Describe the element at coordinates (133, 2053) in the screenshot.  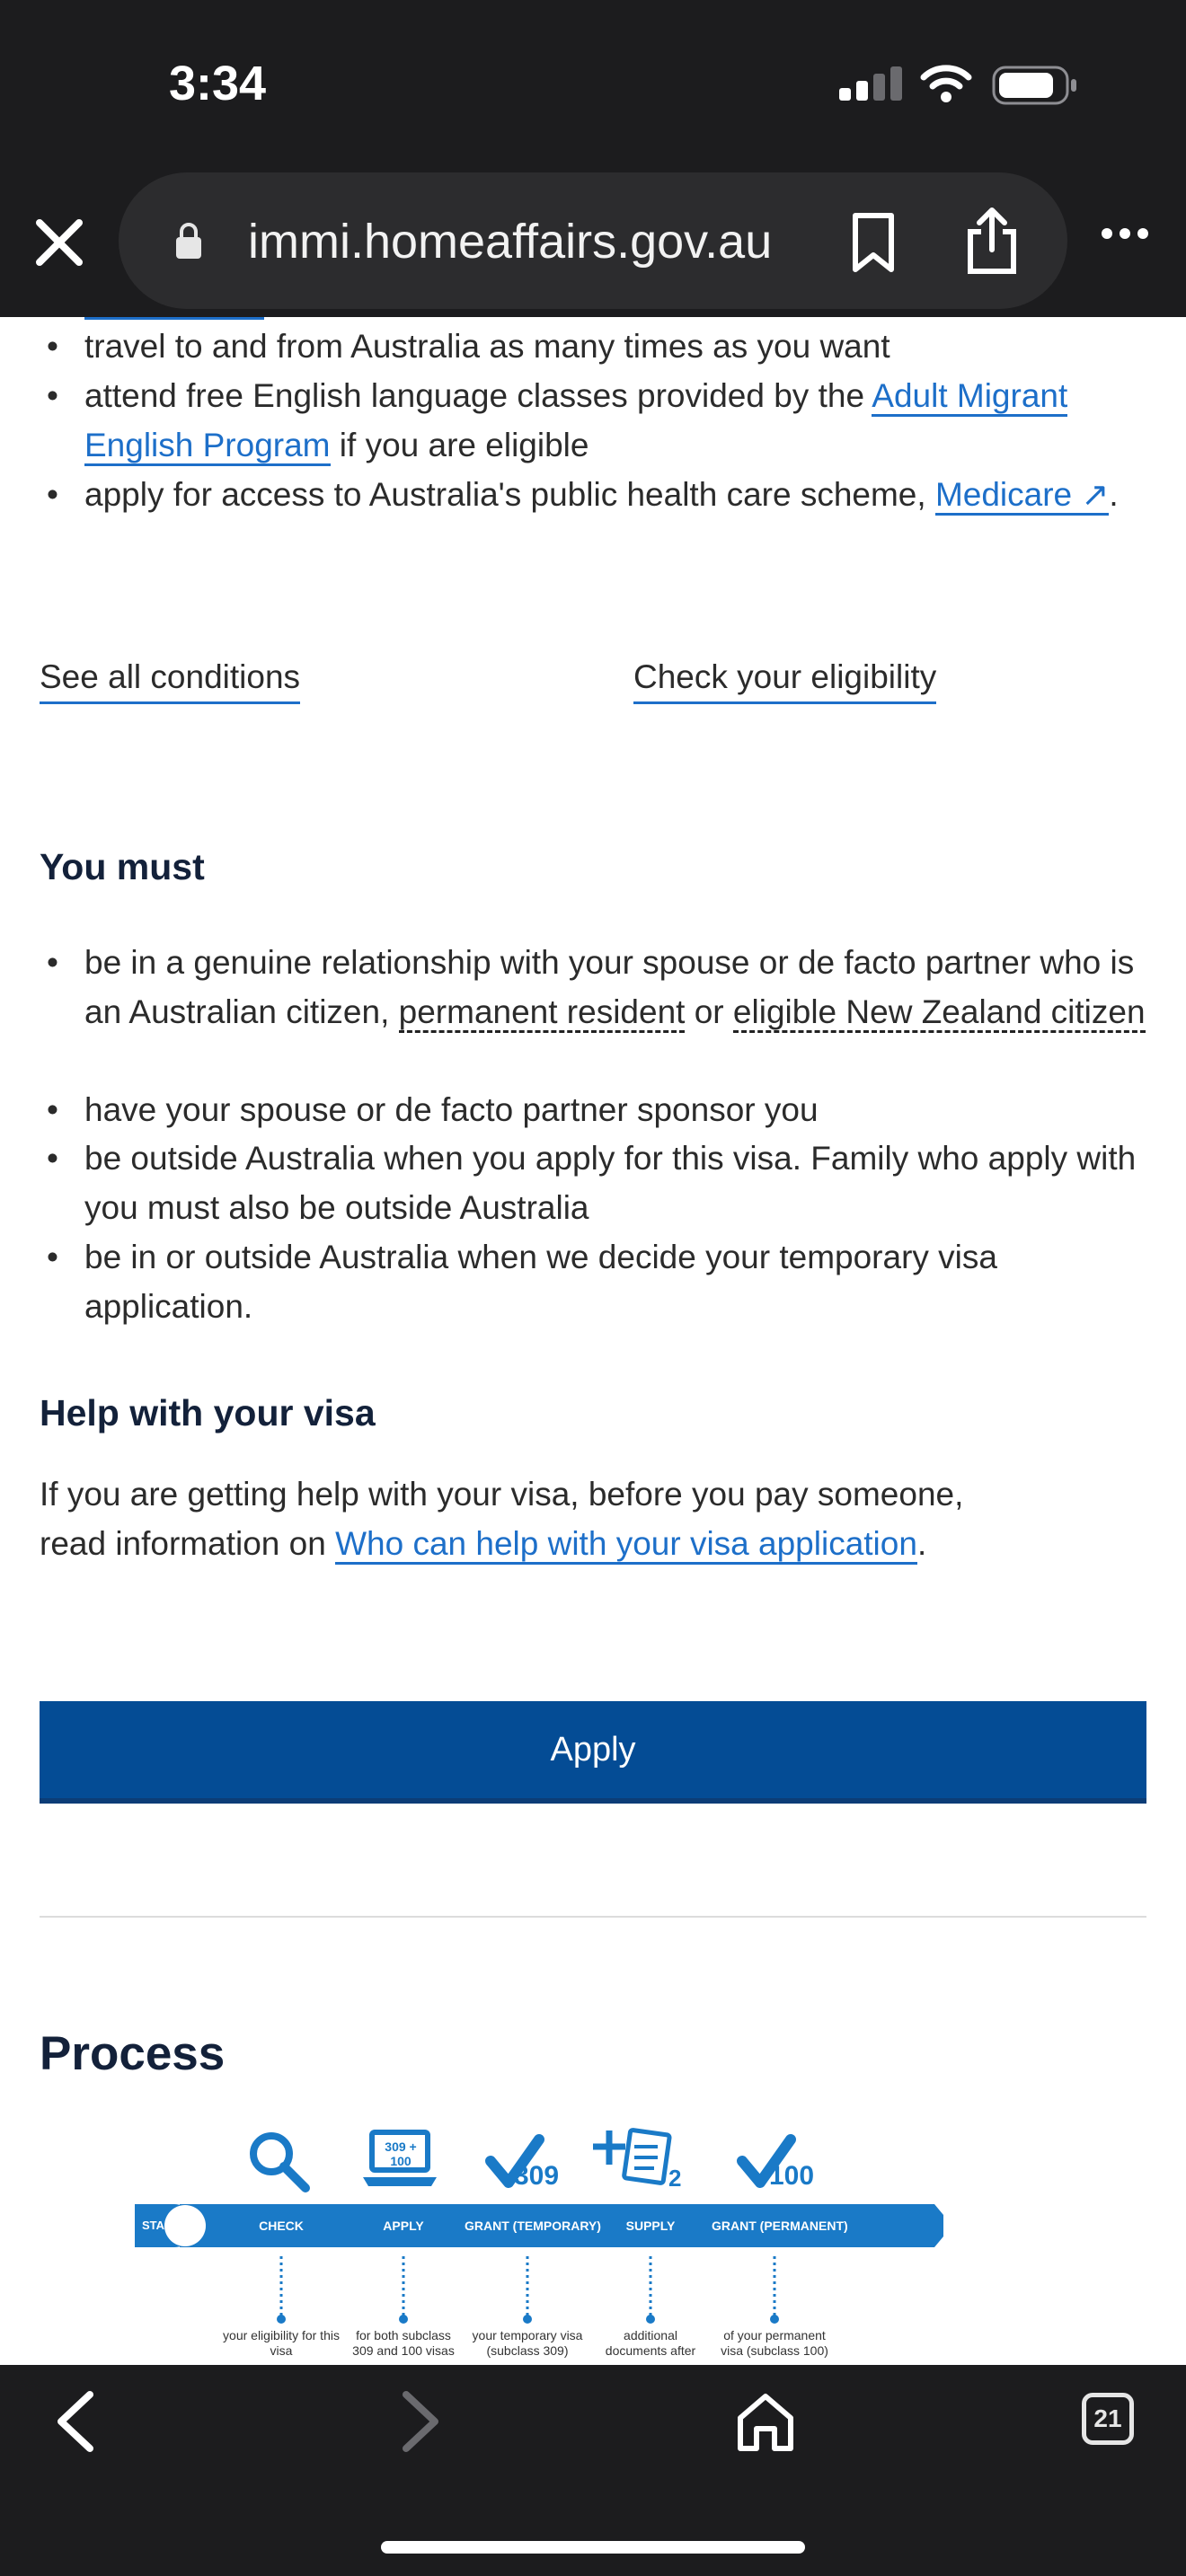
I see `process-heading: Process` at that location.